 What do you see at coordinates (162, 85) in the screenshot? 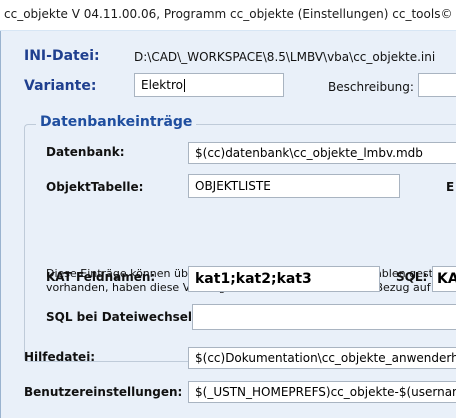
I see `variante-value: Elektro` at bounding box center [162, 85].